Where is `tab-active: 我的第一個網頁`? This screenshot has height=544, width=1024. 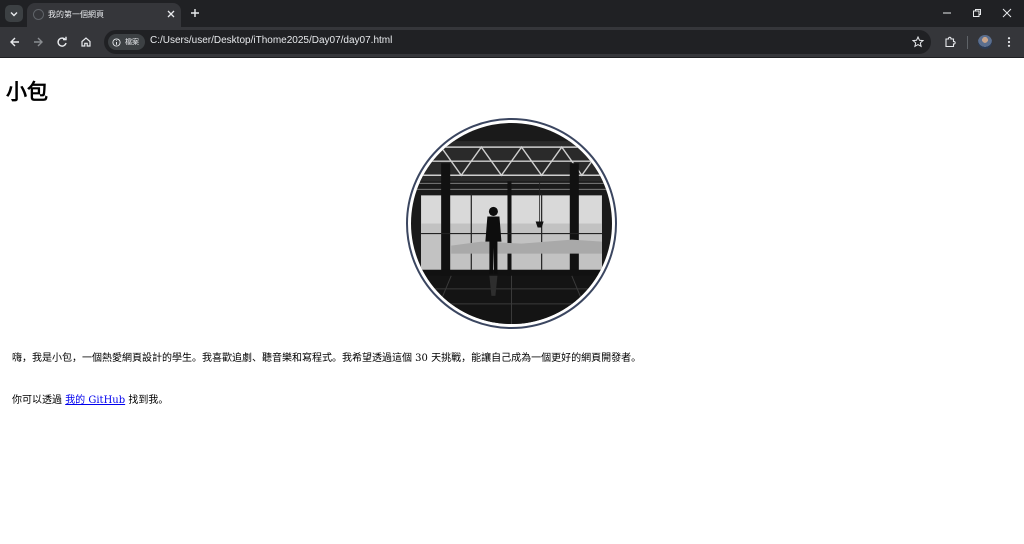 tab-active: 我的第一個網頁 is located at coordinates (104, 15).